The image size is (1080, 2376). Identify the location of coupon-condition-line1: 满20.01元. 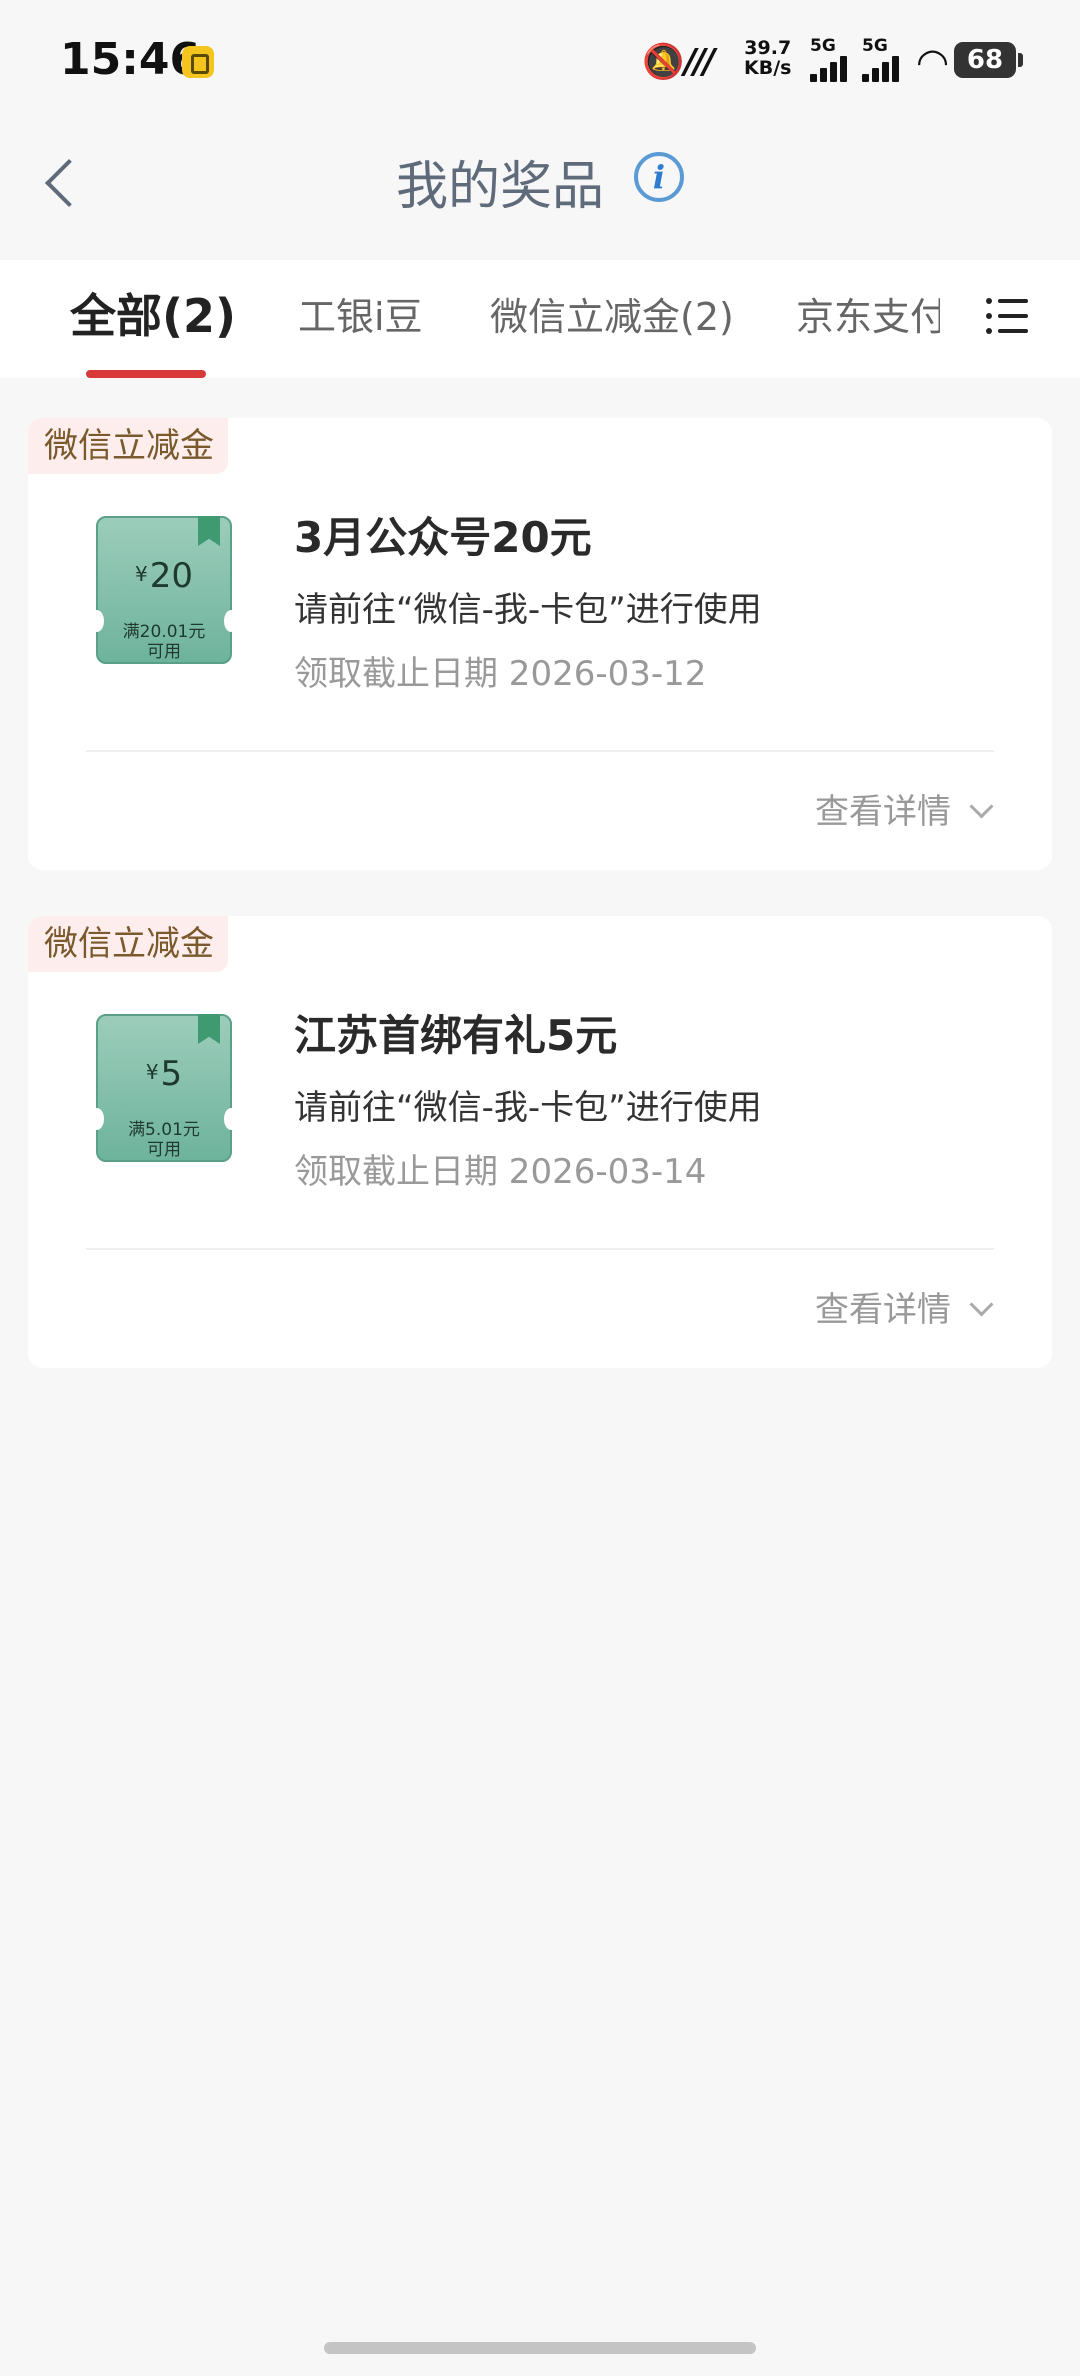
(164, 632).